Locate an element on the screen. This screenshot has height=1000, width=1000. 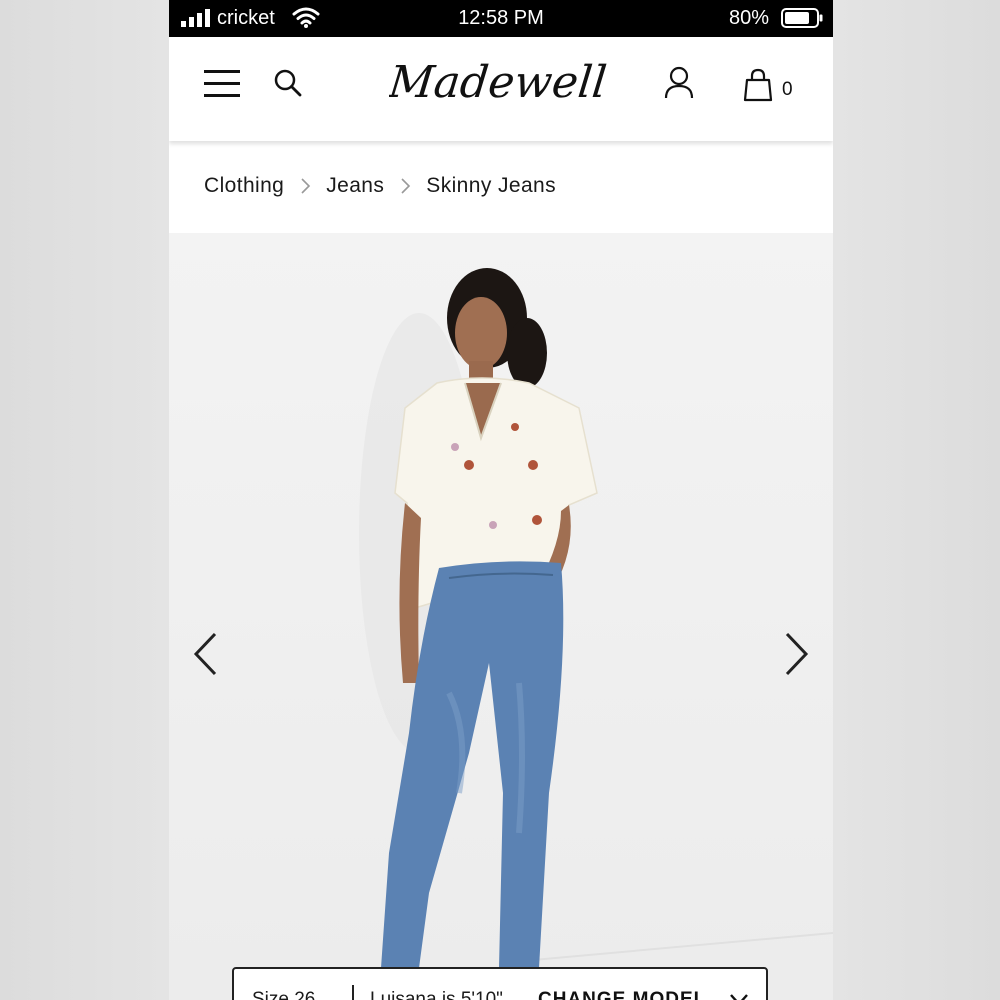
breadcrumb-jeans: Jeans is located at coordinates (355, 186).